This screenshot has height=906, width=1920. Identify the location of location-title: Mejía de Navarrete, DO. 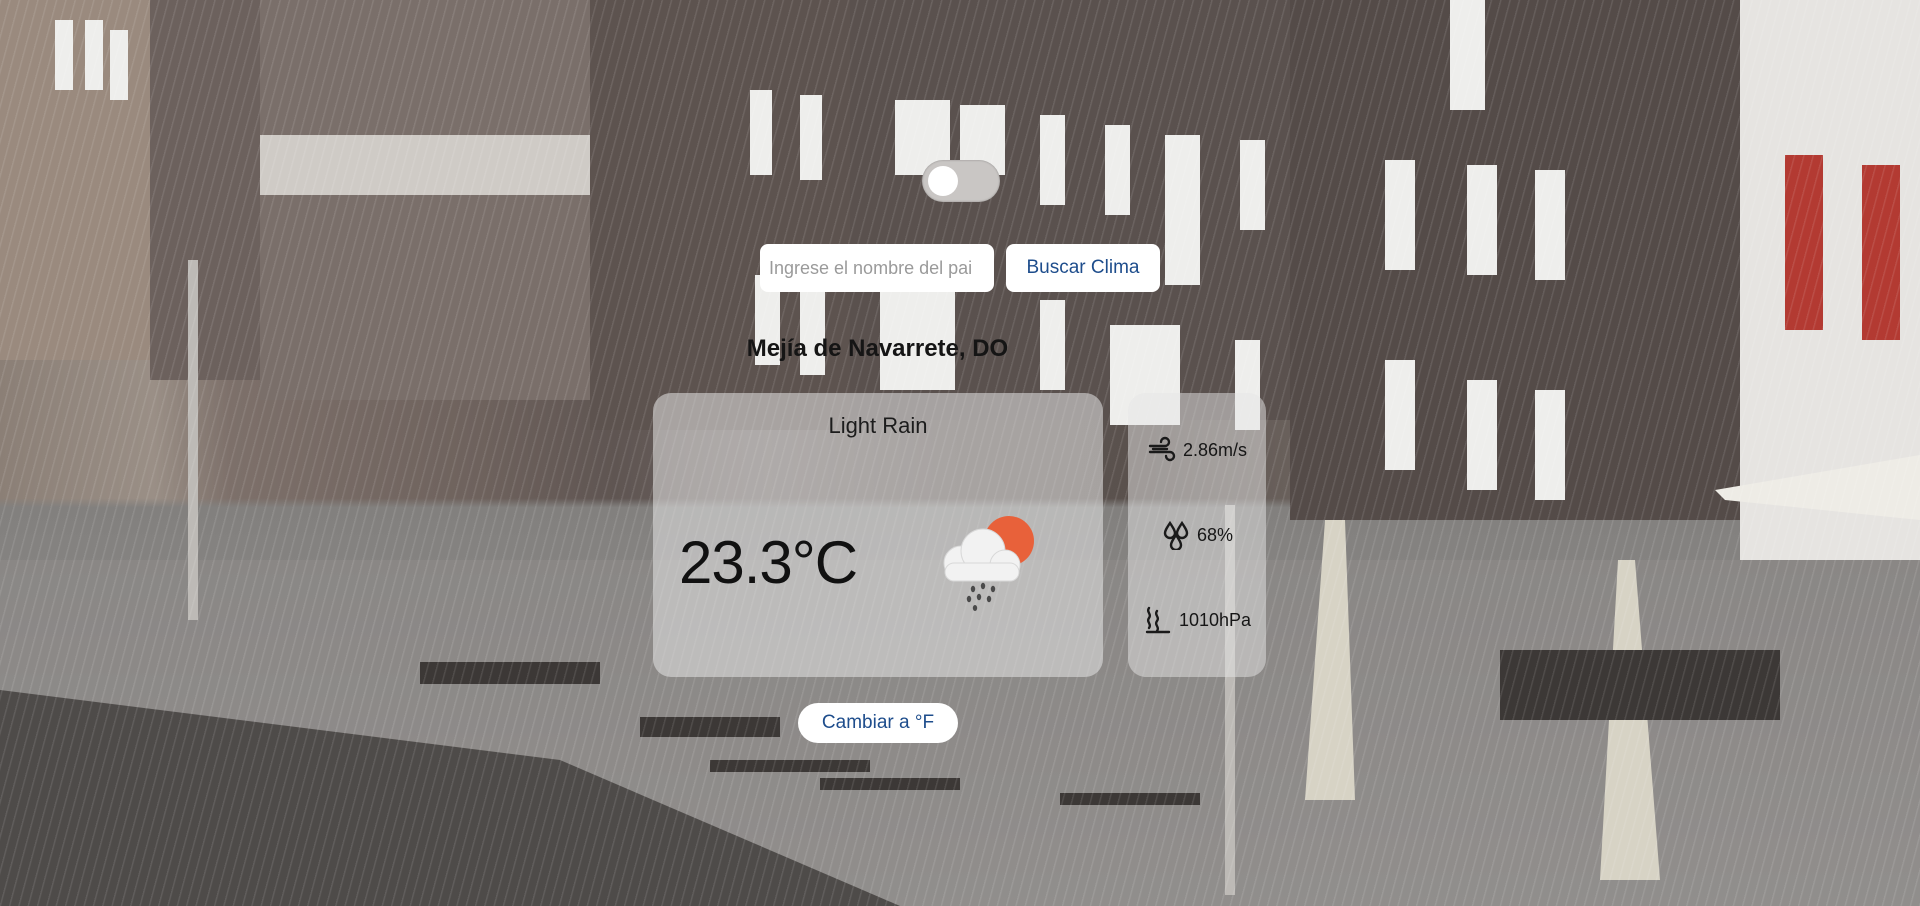
(877, 348).